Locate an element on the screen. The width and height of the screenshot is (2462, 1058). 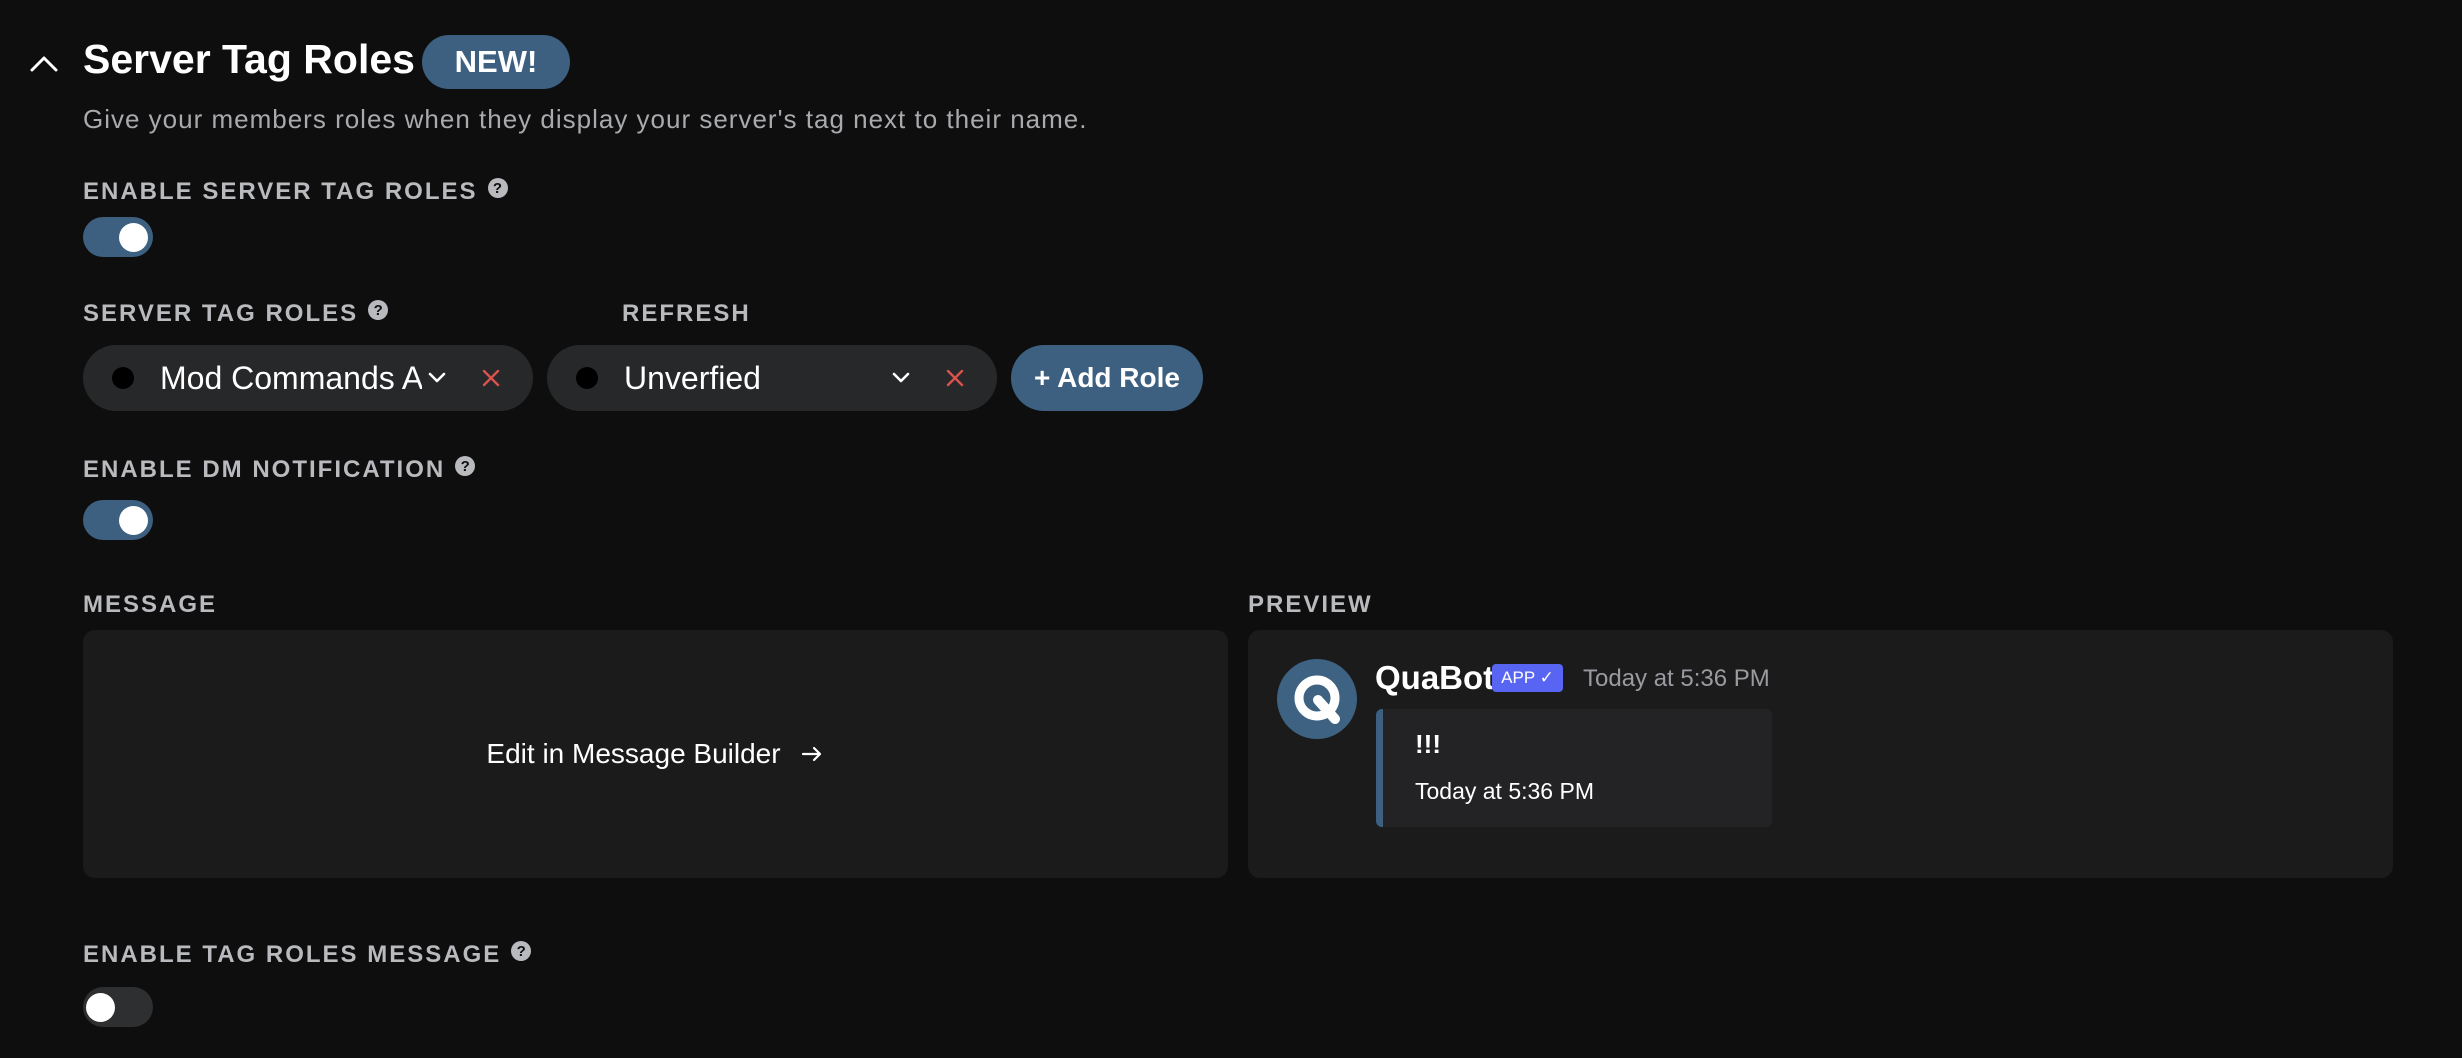
enable-tag-roles-message-label: ENABLE TAG ROLES MESSAGE ? is located at coordinates (307, 955).